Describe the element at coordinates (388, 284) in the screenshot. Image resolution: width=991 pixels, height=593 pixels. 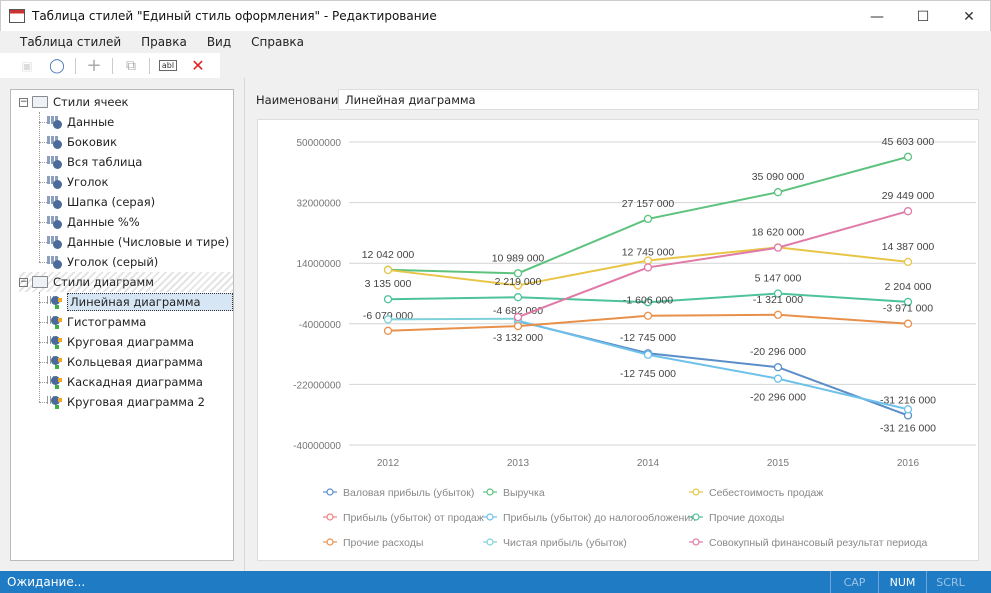
I see `data-label: 3 135 000` at that location.